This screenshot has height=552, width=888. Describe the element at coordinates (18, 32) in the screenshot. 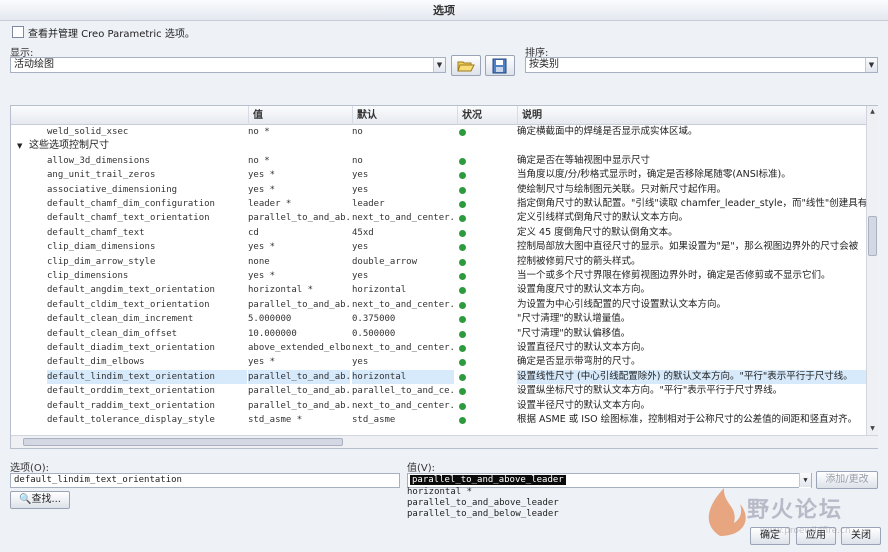

I see `manage-checkbox` at that location.